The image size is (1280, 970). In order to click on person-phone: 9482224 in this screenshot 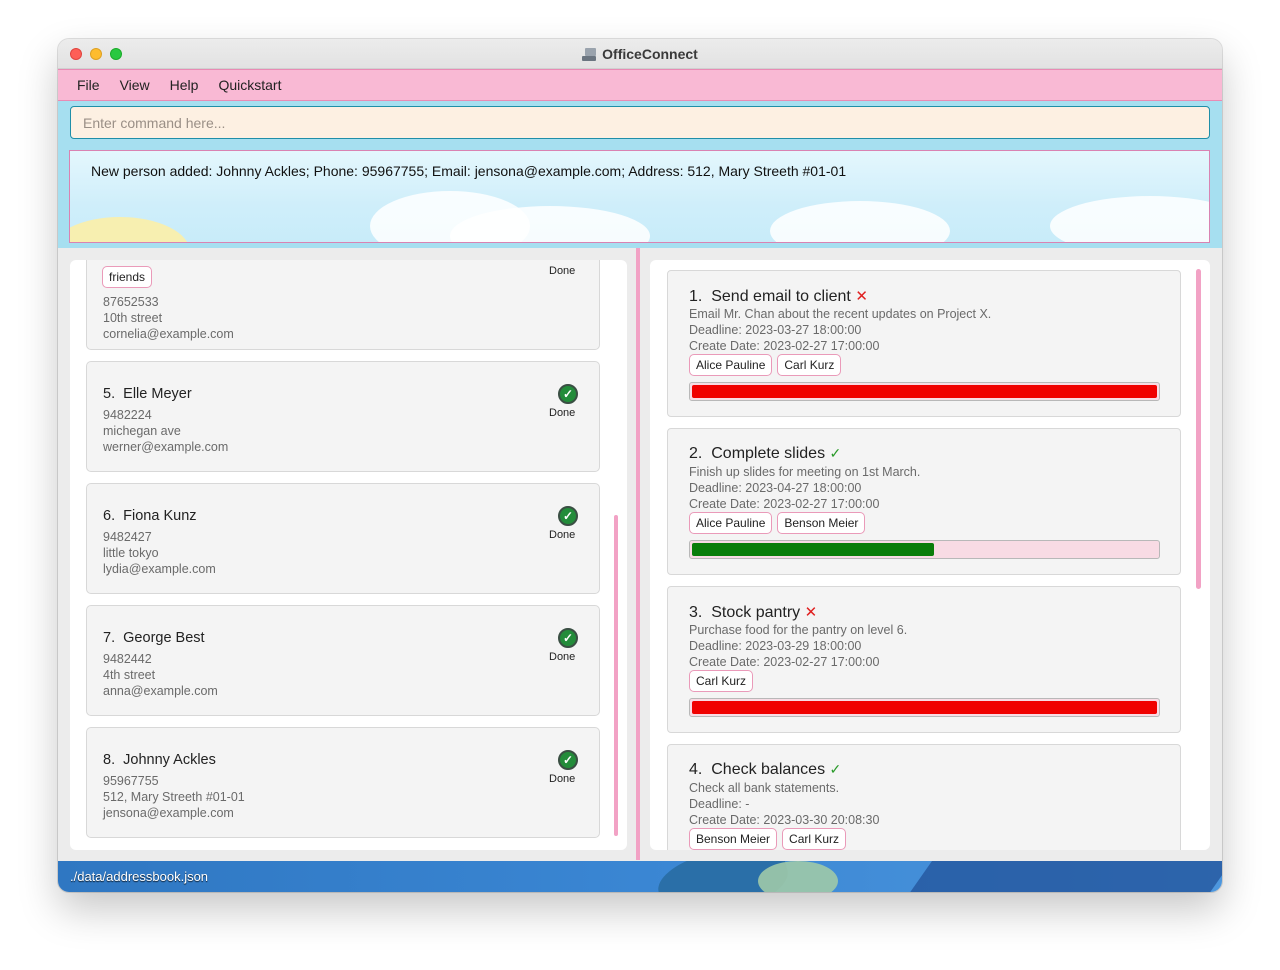, I will do `click(127, 415)`.